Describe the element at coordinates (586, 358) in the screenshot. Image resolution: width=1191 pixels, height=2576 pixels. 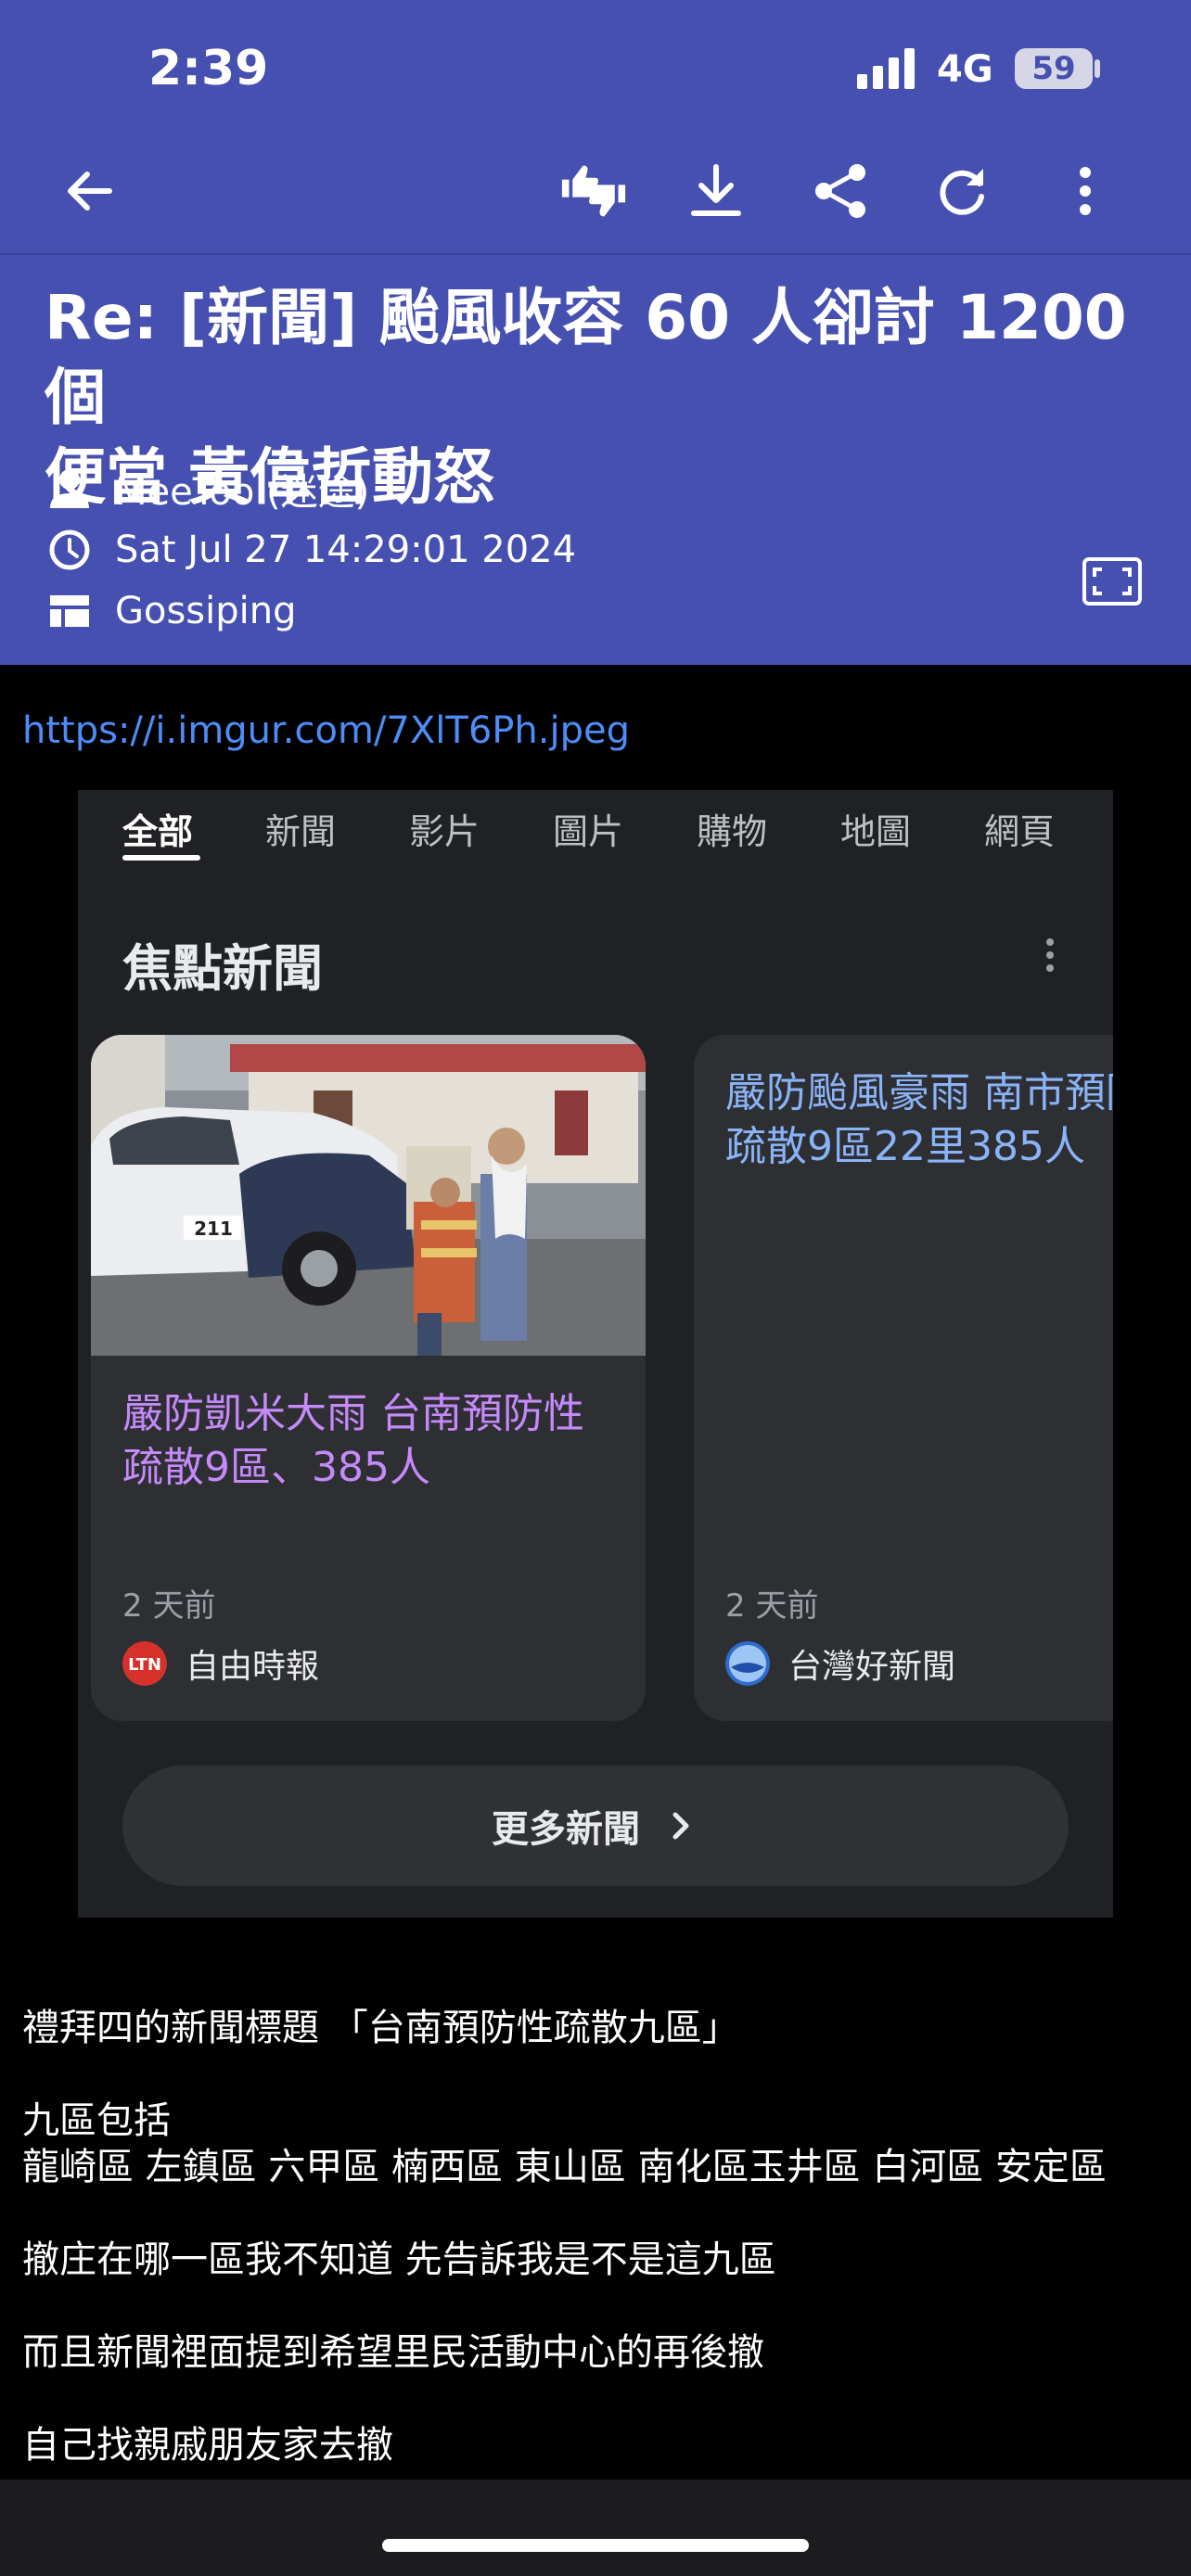
I see `title-line-1: Re: [新聞] 颱風收容 60 人卻討 1200 個` at that location.